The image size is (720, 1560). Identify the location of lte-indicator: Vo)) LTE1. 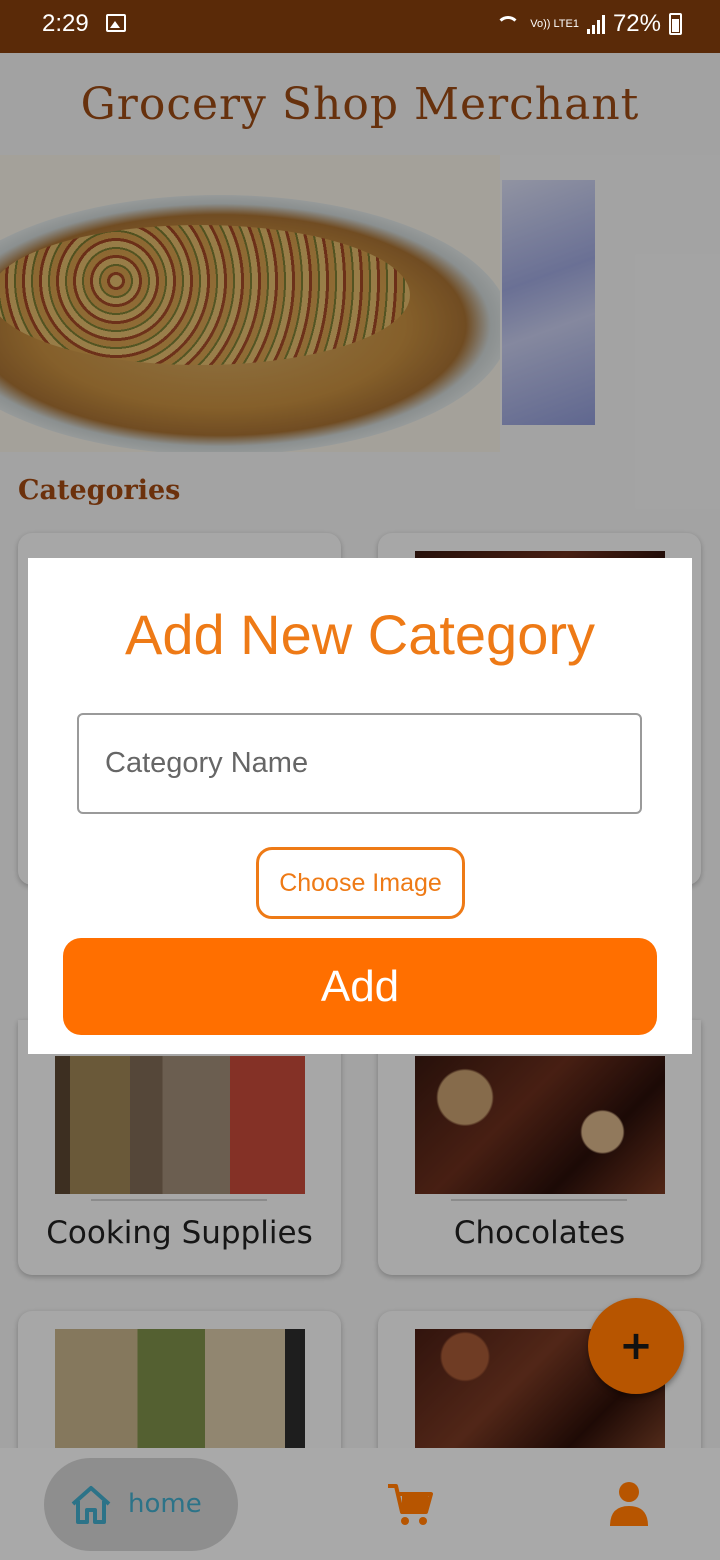
(554, 23).